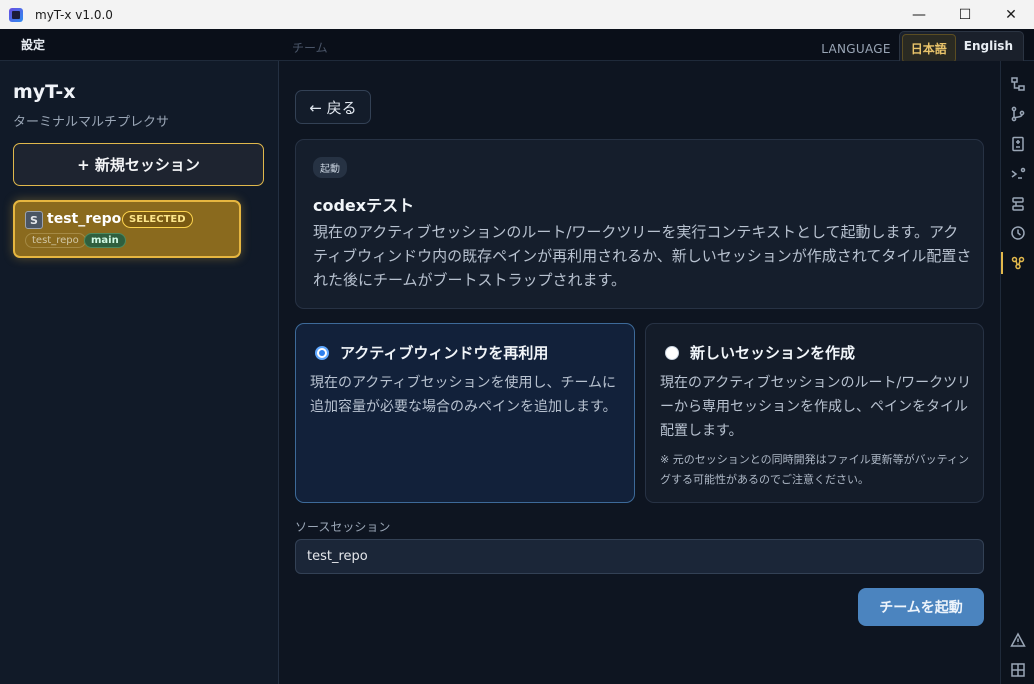 The height and width of the screenshot is (684, 1034). Describe the element at coordinates (310, 48) in the screenshot. I see `view-title: チーム` at that location.